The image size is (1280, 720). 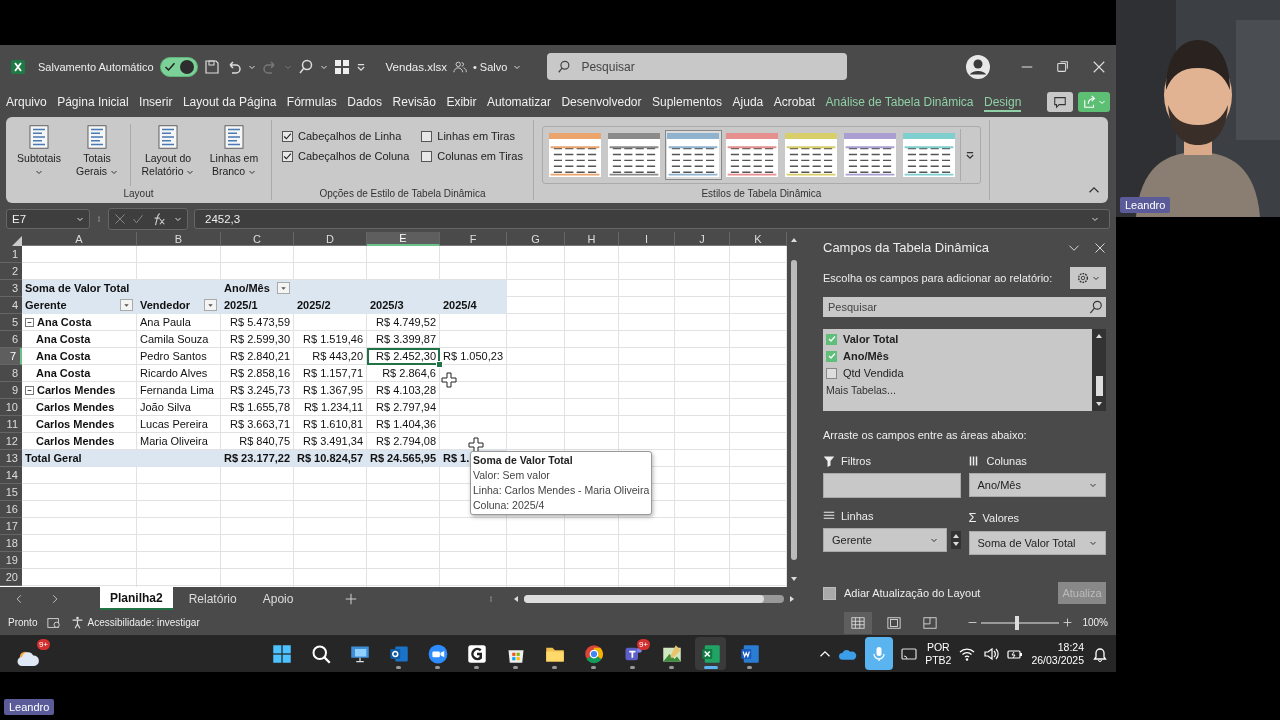 What do you see at coordinates (858, 622) in the screenshot?
I see `view-button` at bounding box center [858, 622].